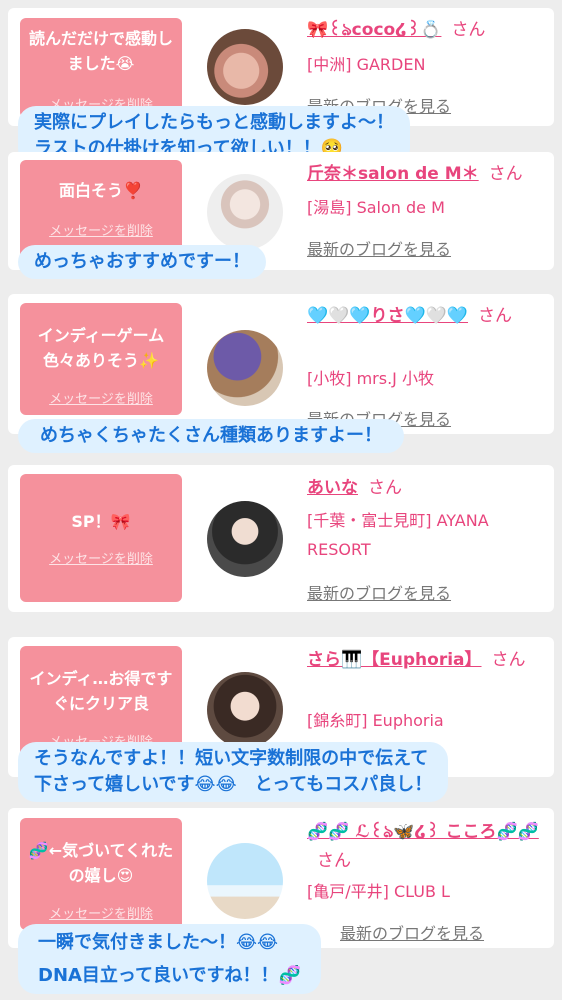  Describe the element at coordinates (423, 174) in the screenshot. I see `sender-name: 斤奈＊salon de M＊ さん` at that location.